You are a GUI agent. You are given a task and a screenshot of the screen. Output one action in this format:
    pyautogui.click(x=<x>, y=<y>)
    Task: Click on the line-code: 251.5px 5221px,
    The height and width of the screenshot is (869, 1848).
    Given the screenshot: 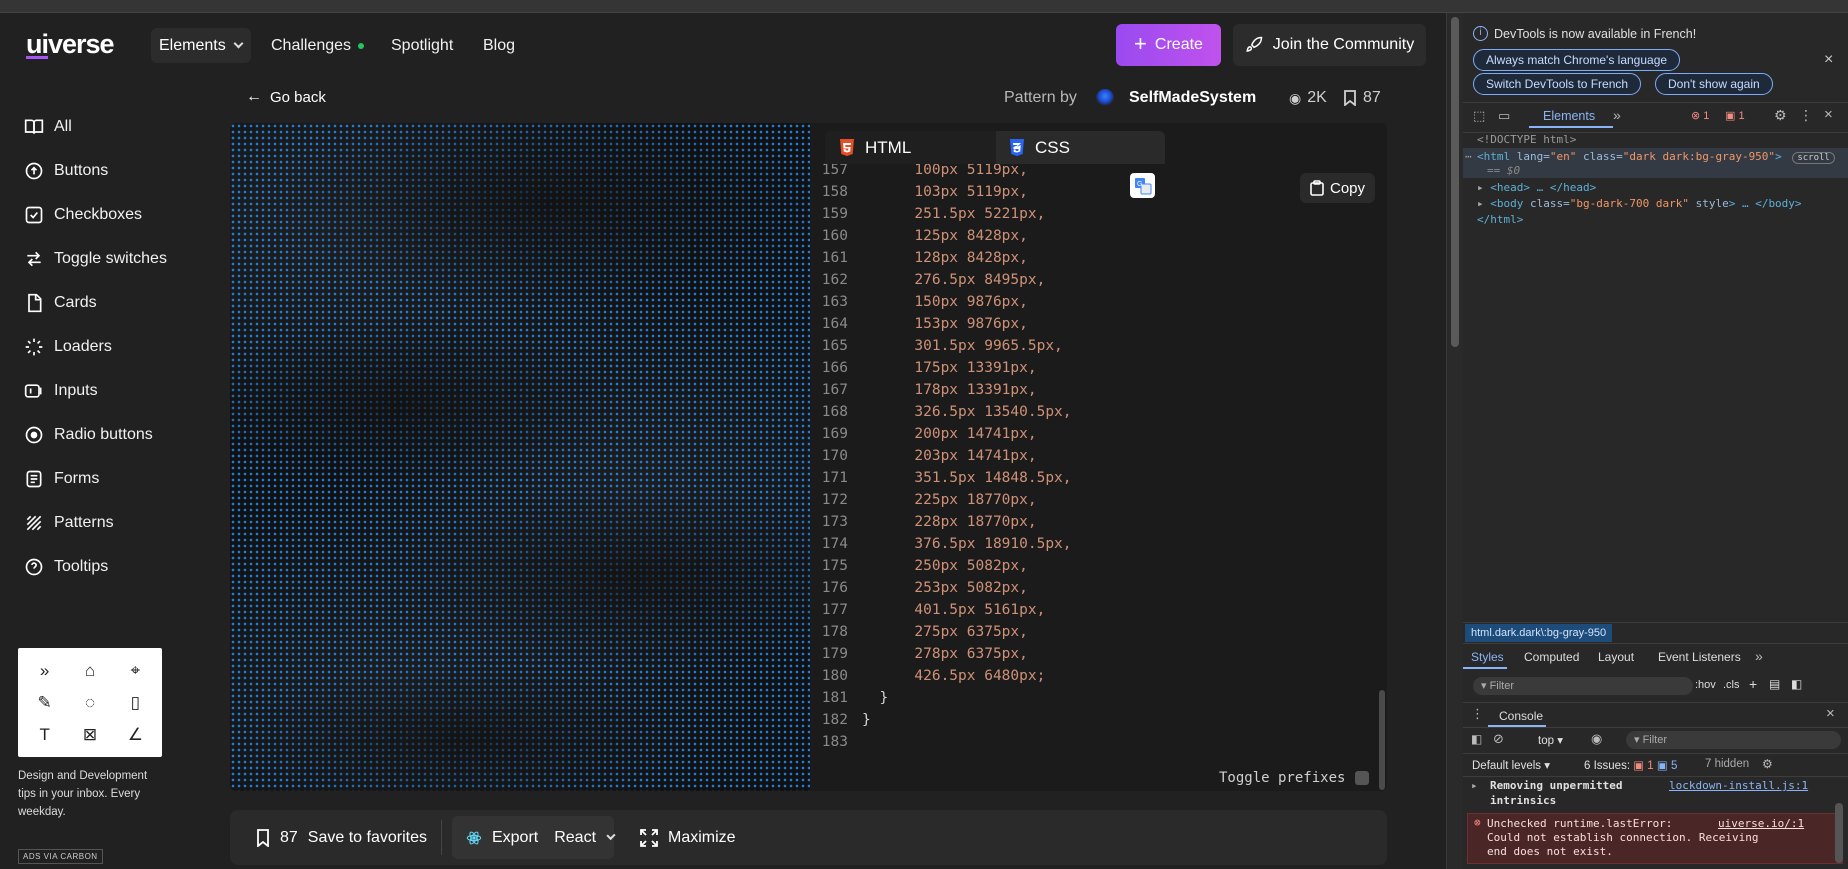 What is the action you would take?
    pyautogui.click(x=954, y=214)
    